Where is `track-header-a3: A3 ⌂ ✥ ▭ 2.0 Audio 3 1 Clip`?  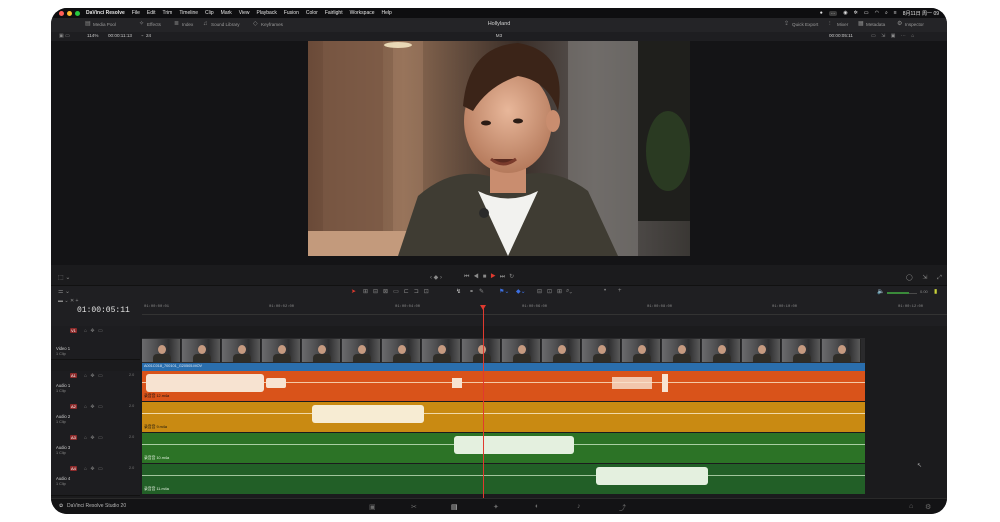 track-header-a3: A3 ⌂ ✥ ▭ 2.0 Audio 3 1 Clip is located at coordinates (95, 449).